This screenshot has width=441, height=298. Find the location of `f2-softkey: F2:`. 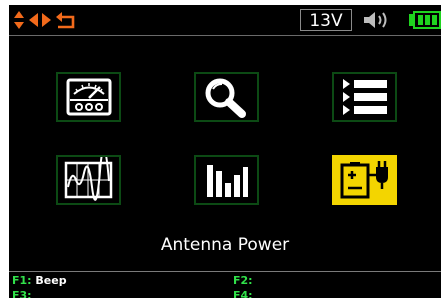

f2-softkey: F2: is located at coordinates (243, 280).